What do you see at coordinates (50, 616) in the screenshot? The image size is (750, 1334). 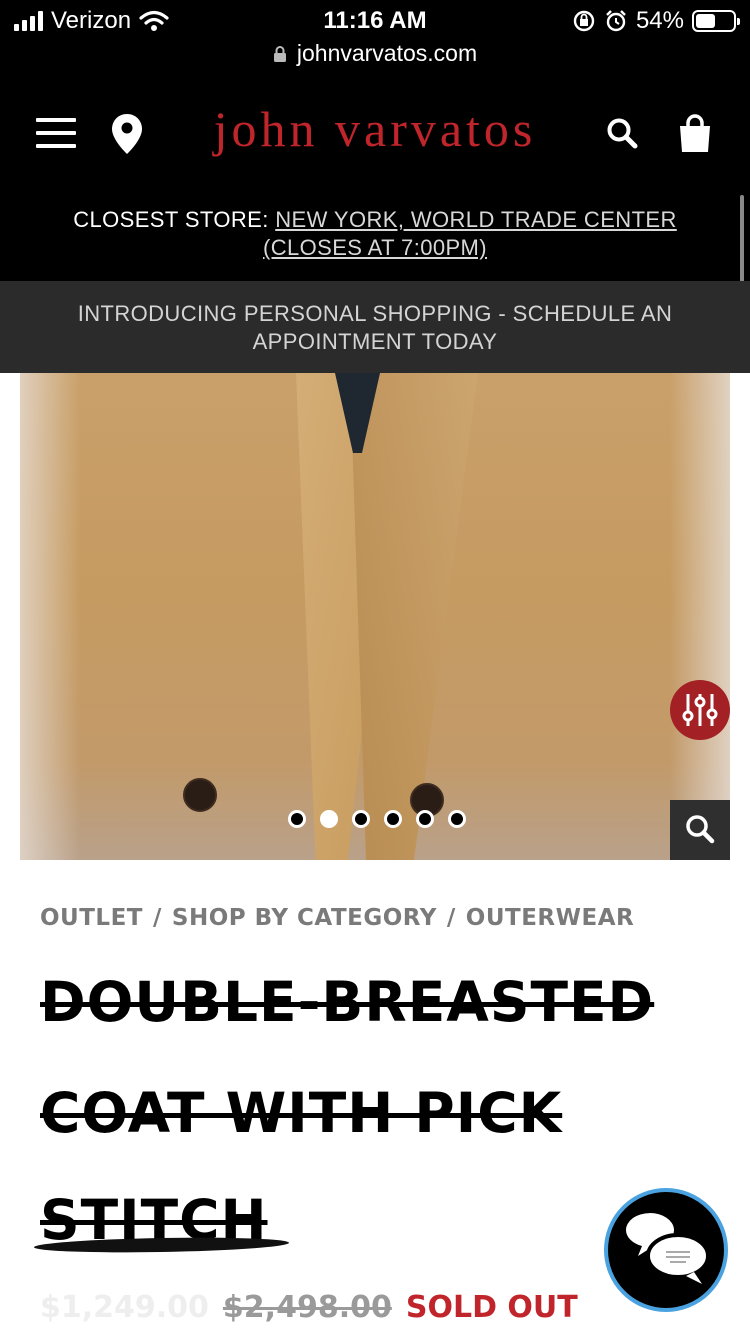 I see `image-shade-left` at bounding box center [50, 616].